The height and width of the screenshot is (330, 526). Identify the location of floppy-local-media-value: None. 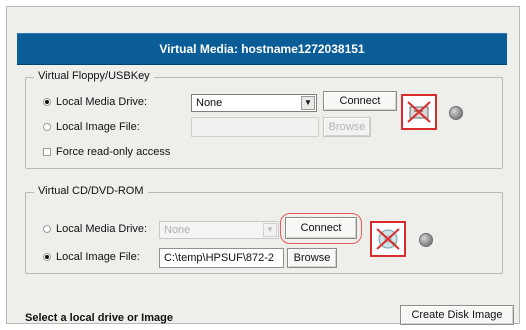
(209, 103).